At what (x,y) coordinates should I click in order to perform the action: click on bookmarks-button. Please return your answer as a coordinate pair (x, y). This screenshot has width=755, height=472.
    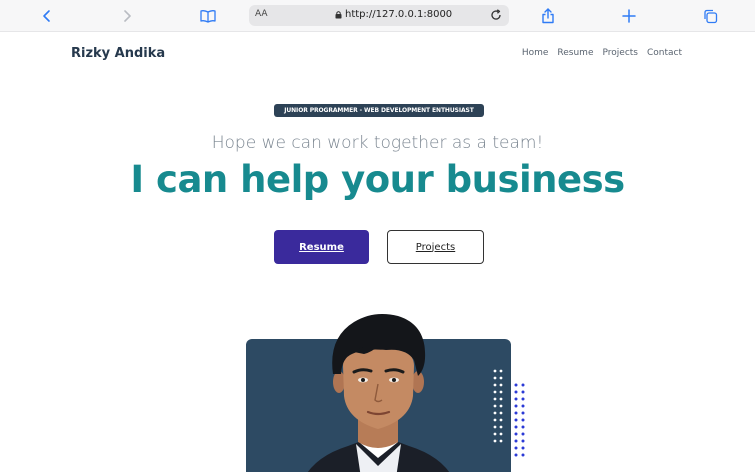
    Looking at the image, I should click on (208, 16).